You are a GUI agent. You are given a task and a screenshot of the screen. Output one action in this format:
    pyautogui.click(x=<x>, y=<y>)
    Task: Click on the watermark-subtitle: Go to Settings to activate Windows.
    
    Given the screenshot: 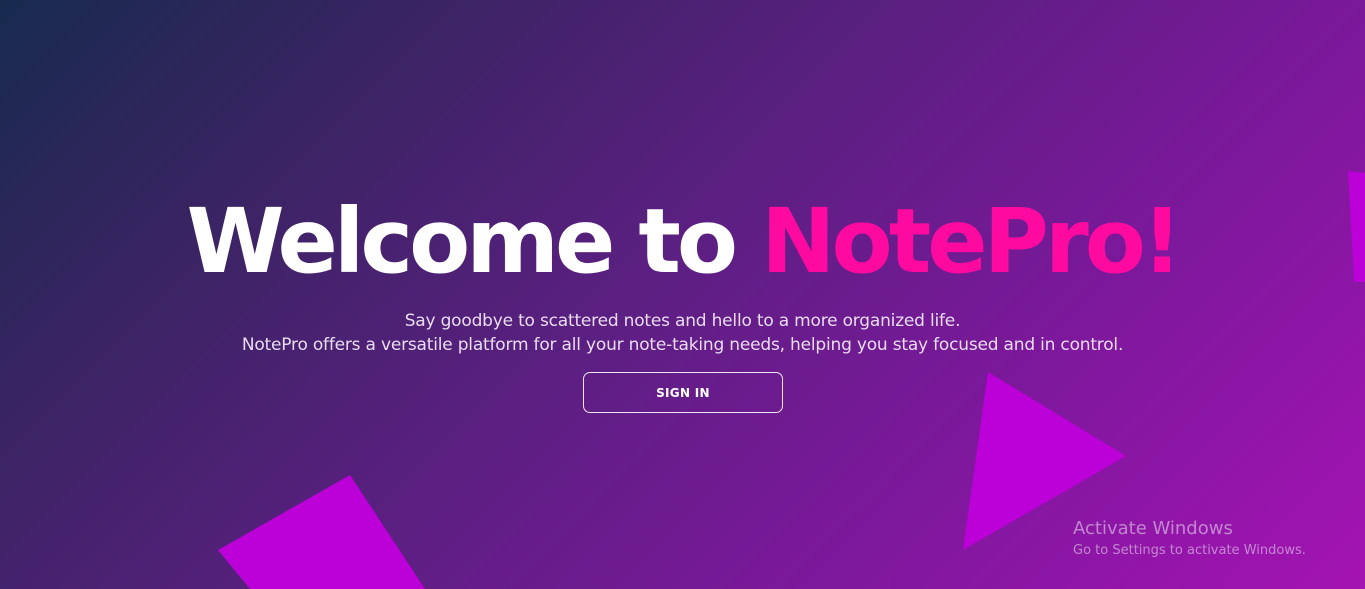 What is the action you would take?
    pyautogui.click(x=1189, y=550)
    